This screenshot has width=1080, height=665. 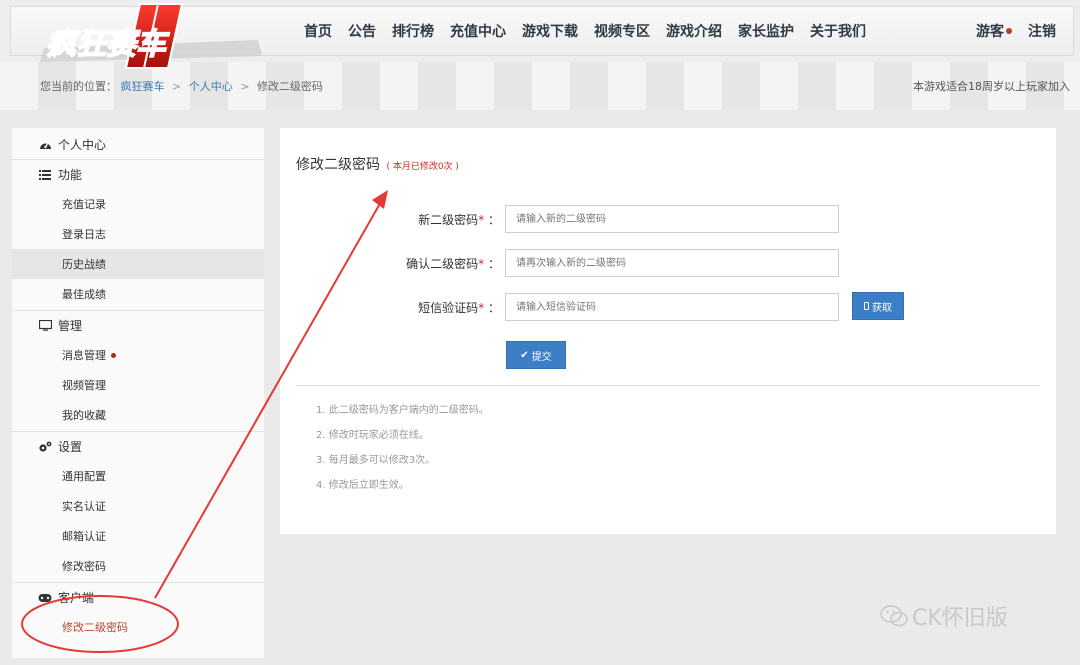 I want to click on mobile-icon, so click(x=866, y=306).